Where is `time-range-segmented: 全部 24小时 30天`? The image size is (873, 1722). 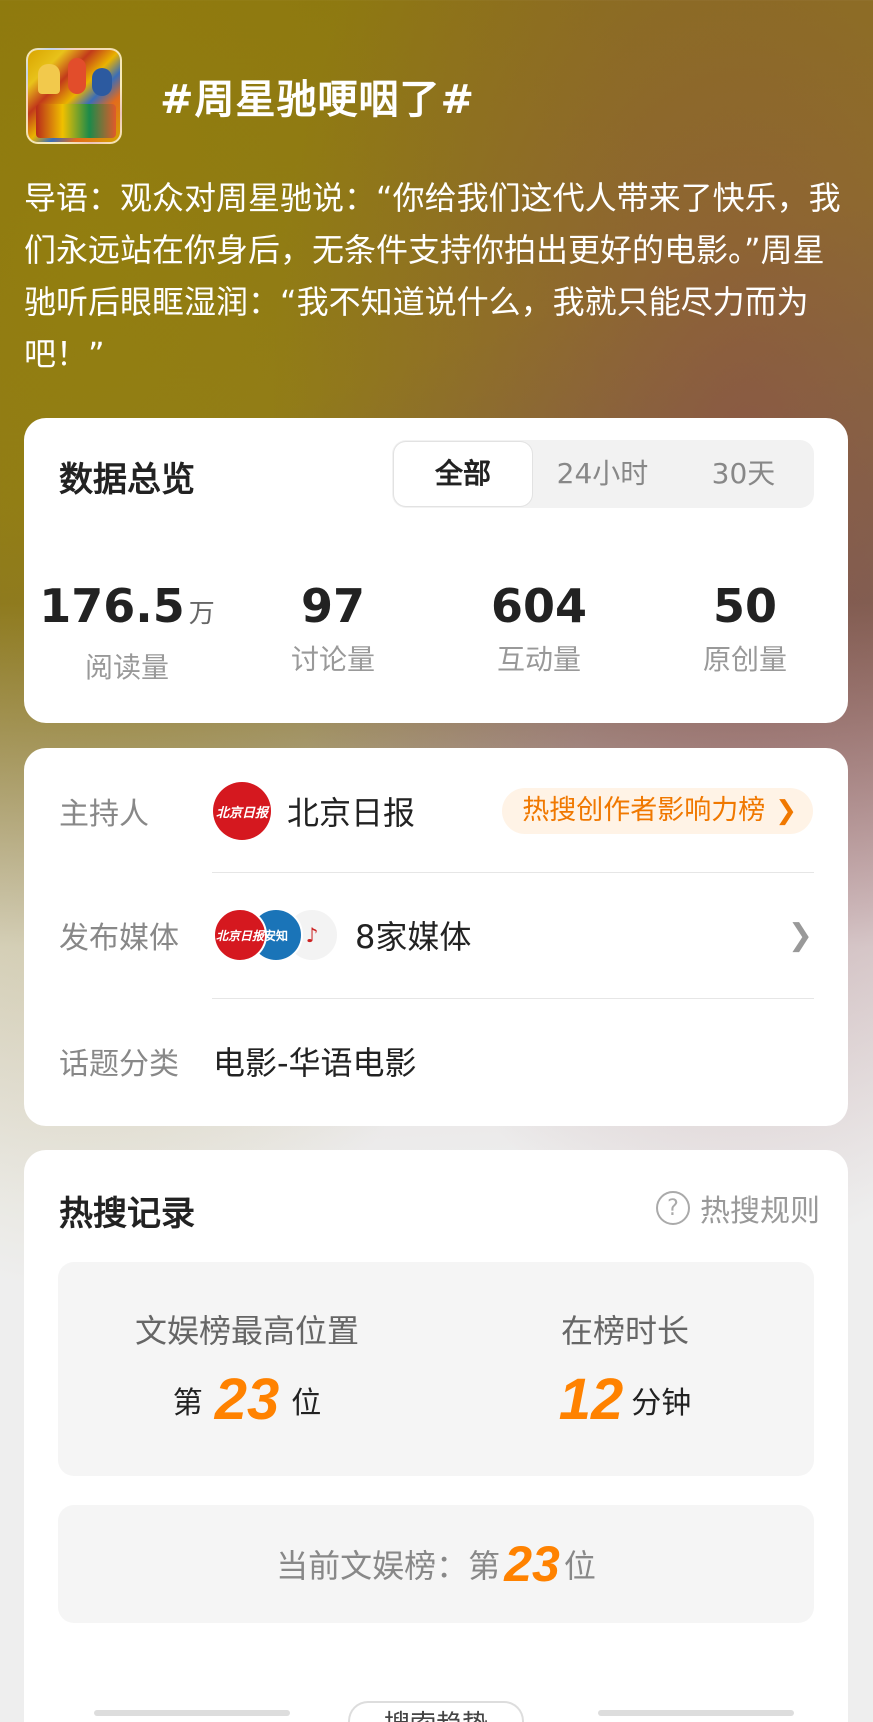
time-range-segmented: 全部 24小时 30天 is located at coordinates (603, 474).